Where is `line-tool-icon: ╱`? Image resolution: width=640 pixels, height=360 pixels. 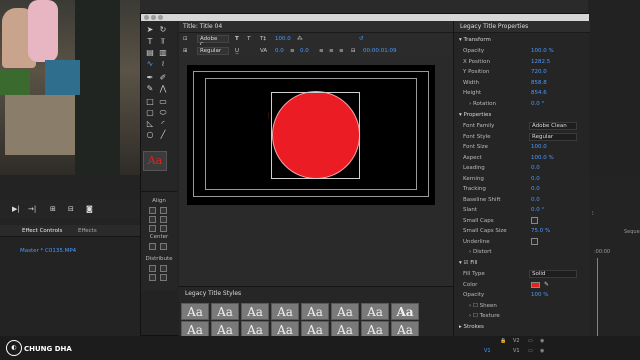 line-tool-icon: ╱ is located at coordinates (163, 135).